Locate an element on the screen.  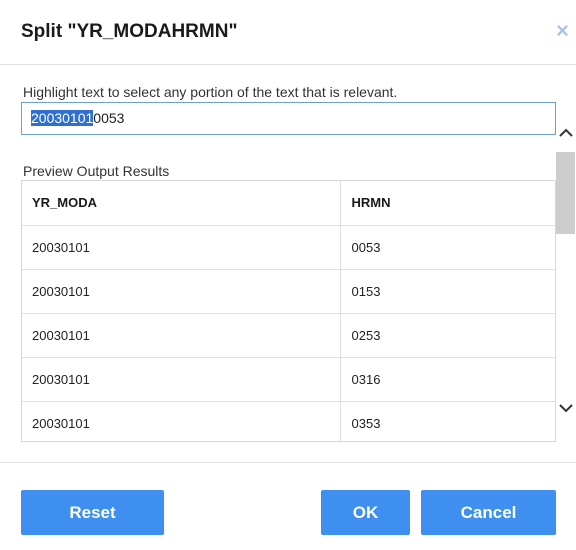
scroll-down-icon is located at coordinates (566, 410).